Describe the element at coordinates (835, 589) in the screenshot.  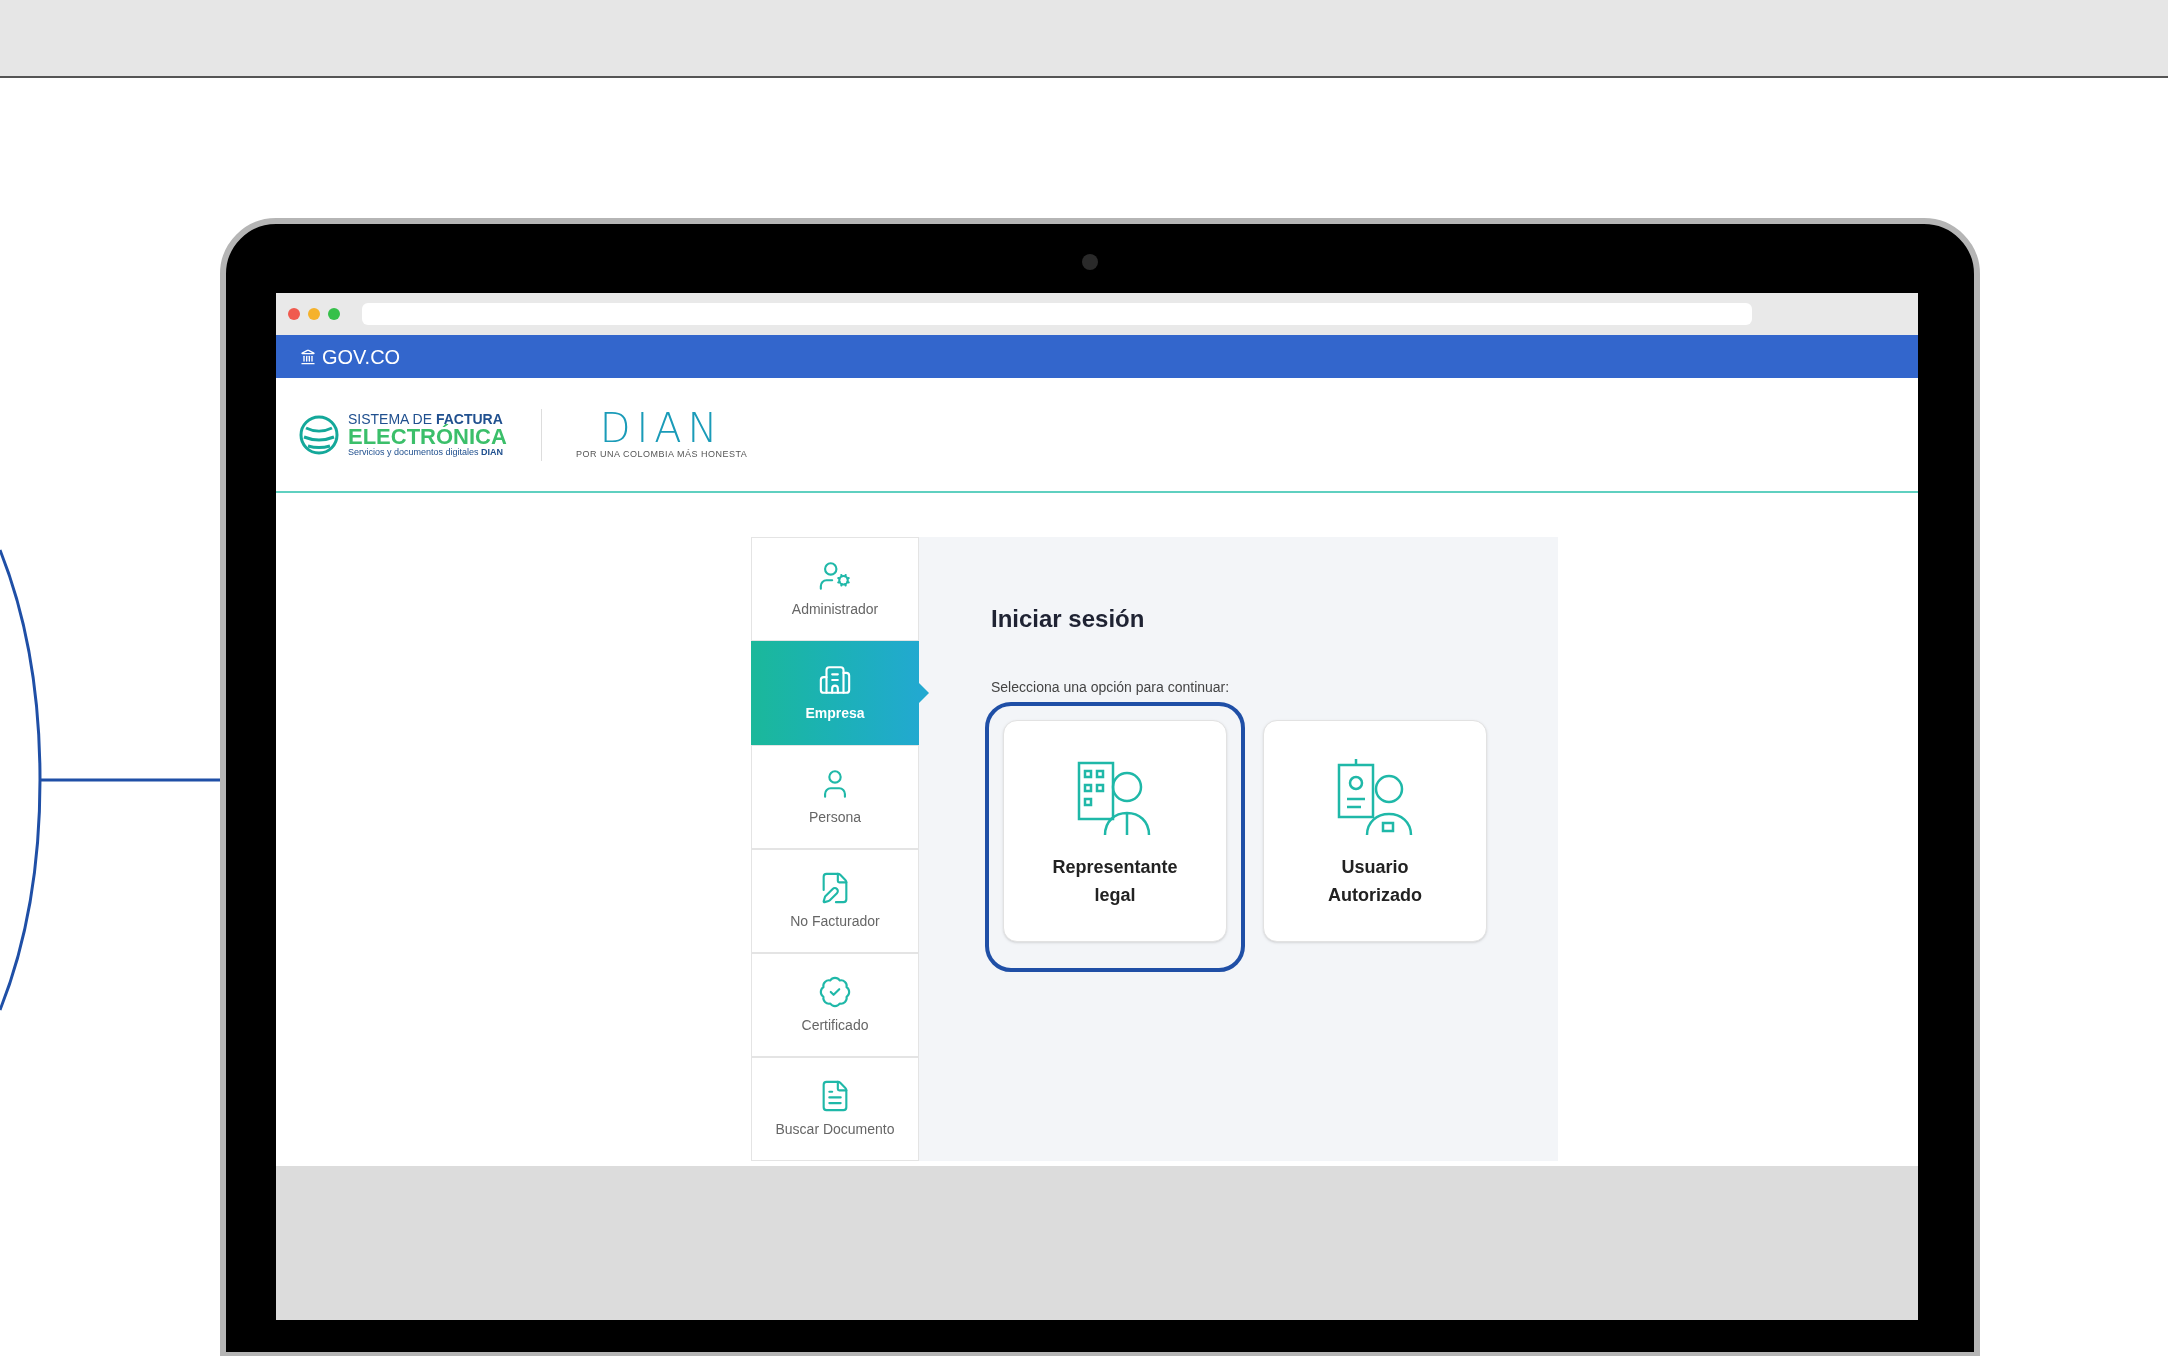
I see `sidebar-item: Administrador` at that location.